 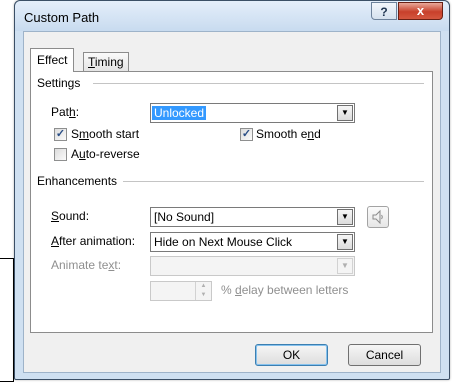 What do you see at coordinates (118, 265) in the screenshot?
I see `animate-text-post: t:` at bounding box center [118, 265].